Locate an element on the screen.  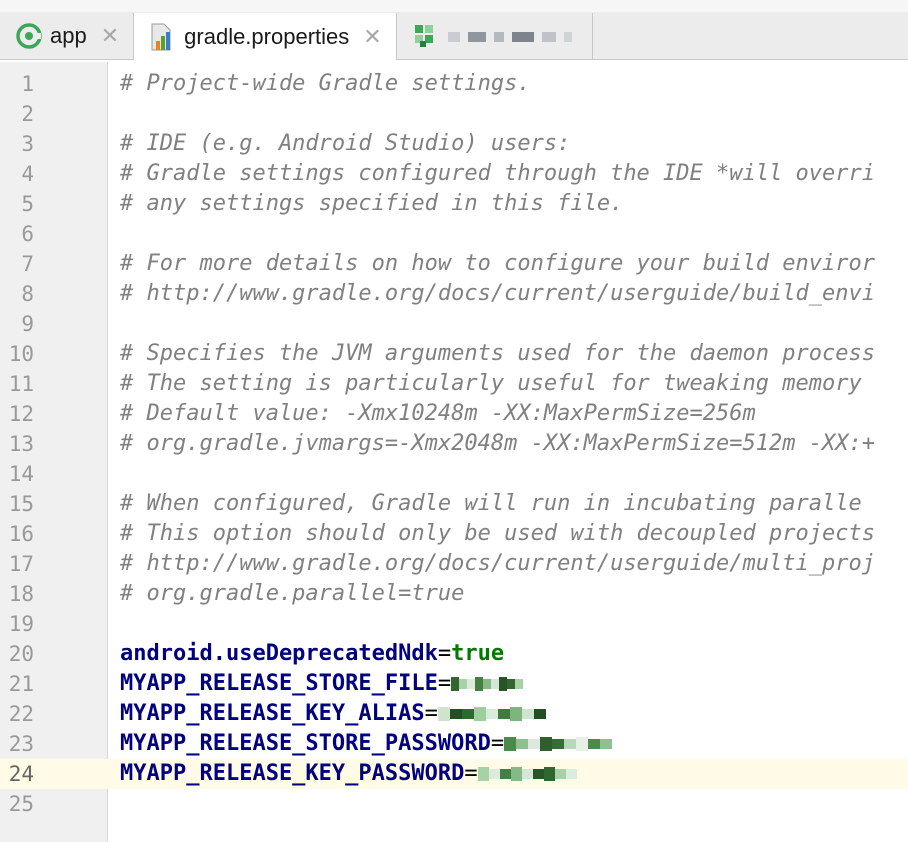
line-content: # any settings specified in this file. is located at coordinates (371, 204).